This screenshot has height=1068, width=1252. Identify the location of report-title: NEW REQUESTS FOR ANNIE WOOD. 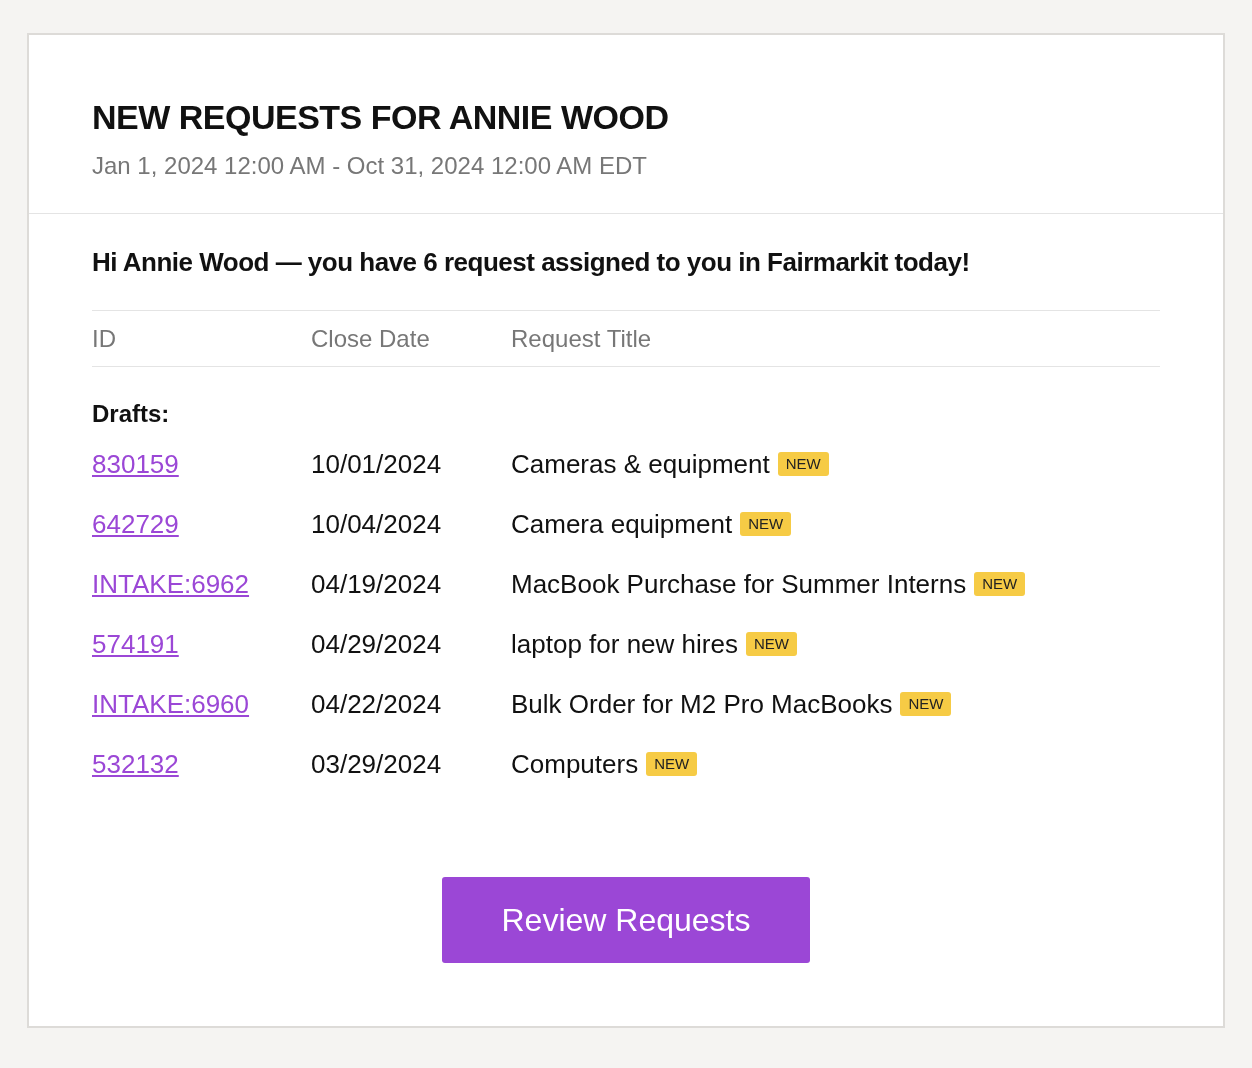
(381, 117).